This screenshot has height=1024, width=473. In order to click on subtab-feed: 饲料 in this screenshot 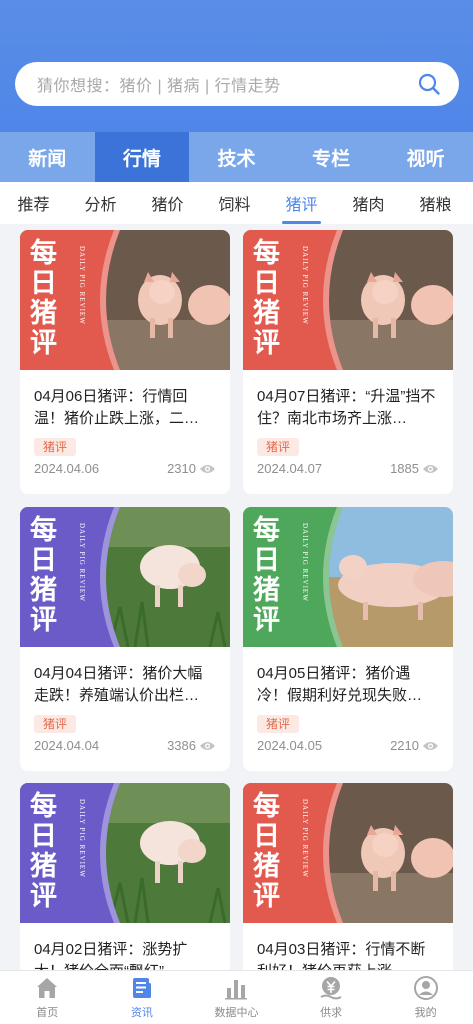, I will do `click(234, 203)`.